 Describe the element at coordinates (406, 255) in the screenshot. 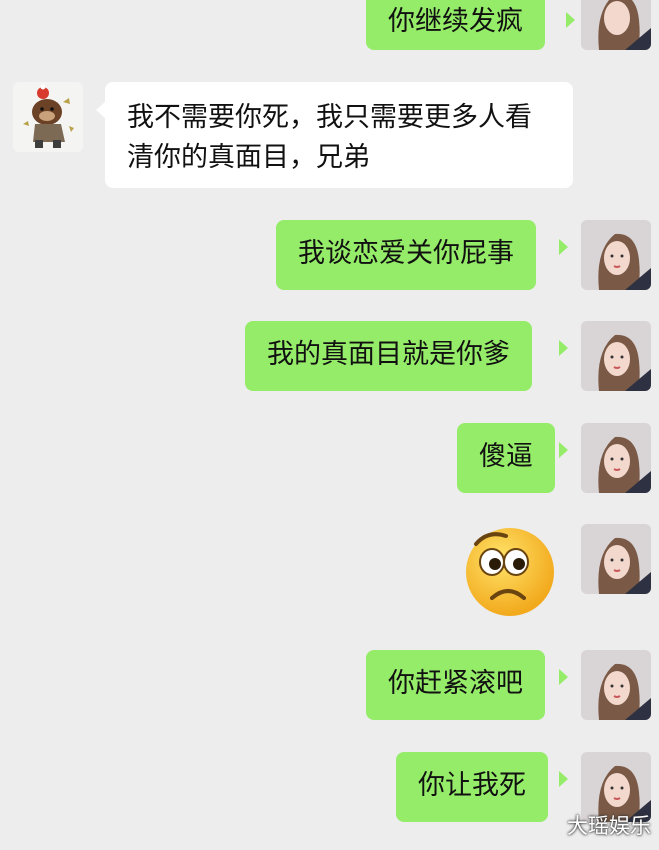

I see `message-bubble: 我谈恋爱关你屁事` at that location.